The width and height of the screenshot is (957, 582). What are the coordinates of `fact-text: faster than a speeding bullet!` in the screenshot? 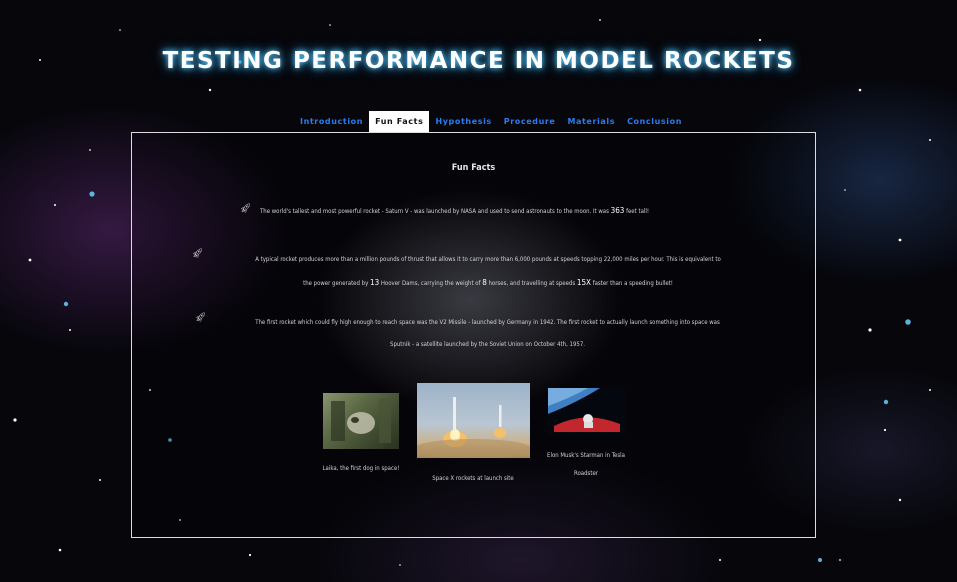 It's located at (631, 283).